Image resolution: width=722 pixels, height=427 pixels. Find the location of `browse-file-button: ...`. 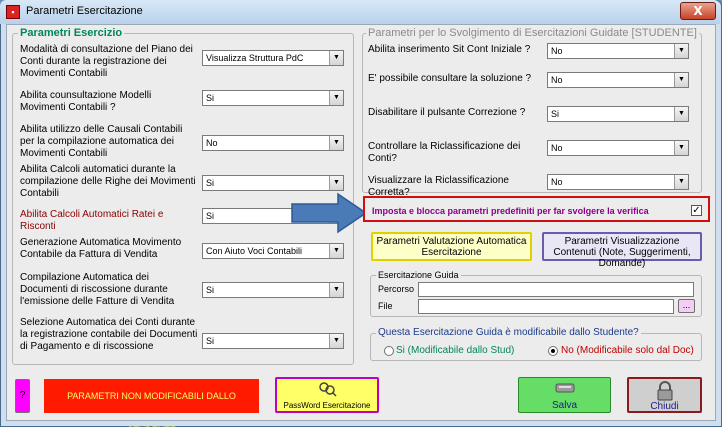

browse-file-button: ... is located at coordinates (686, 306).